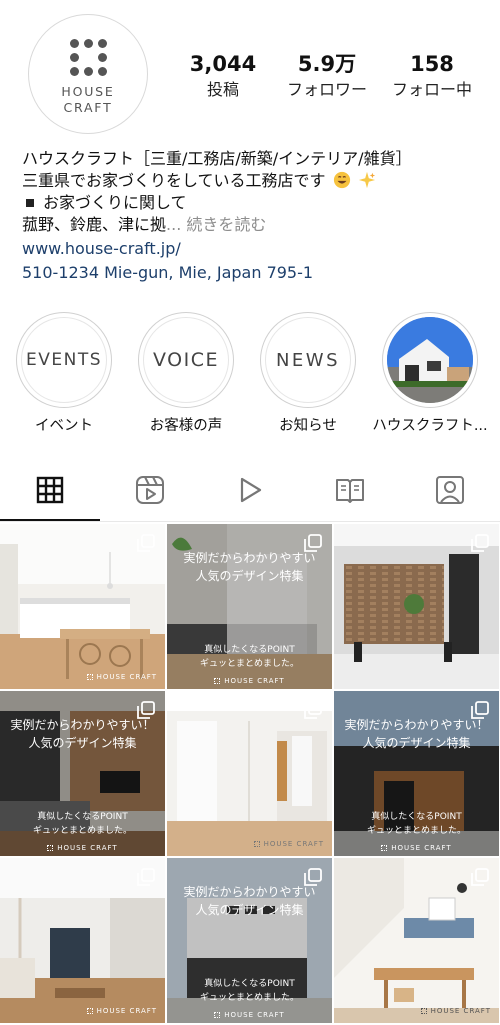  What do you see at coordinates (257, 249) in the screenshot?
I see `website-link: www.house-craft.jp/` at bounding box center [257, 249].